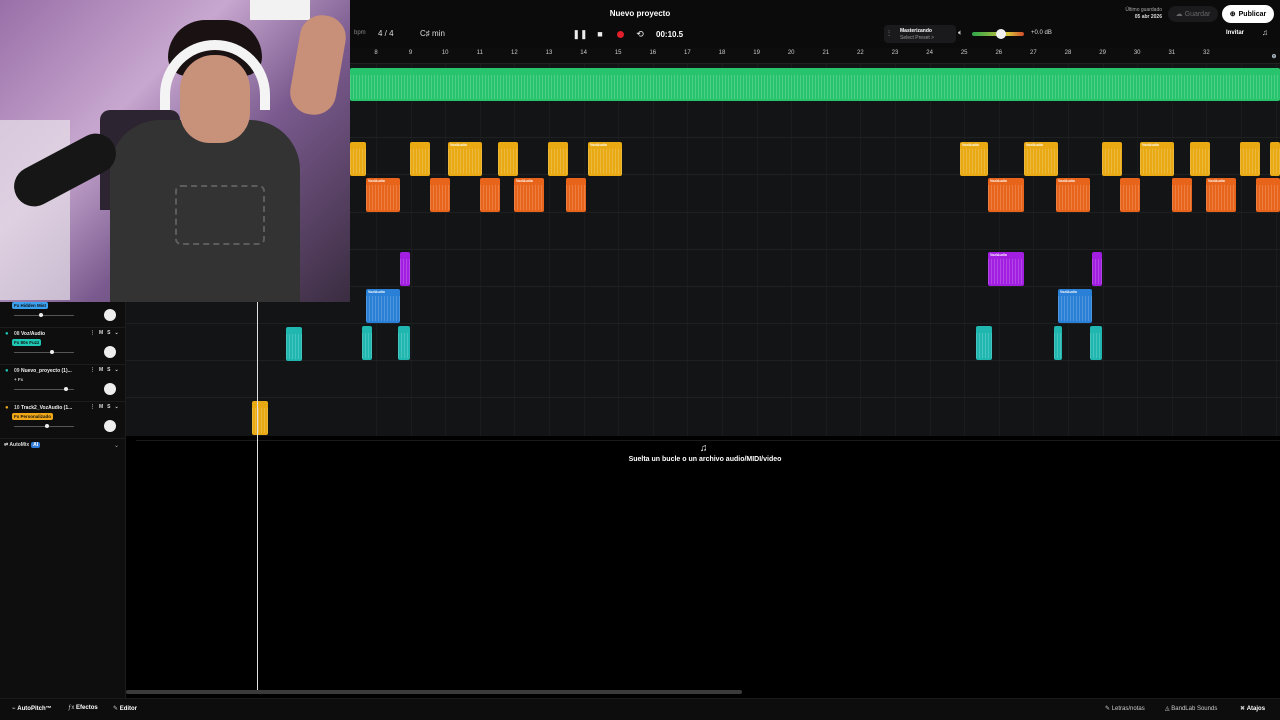  What do you see at coordinates (83, 708) in the screenshot?
I see `effects-button: ƒx Efectos` at bounding box center [83, 708].